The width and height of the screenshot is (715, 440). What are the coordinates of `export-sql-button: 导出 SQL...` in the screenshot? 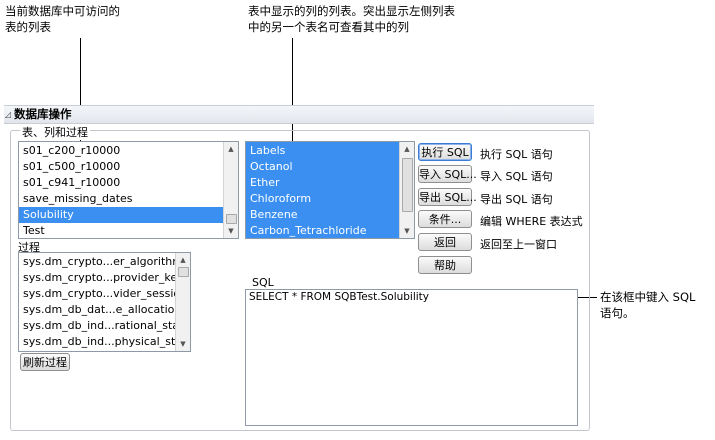 It's located at (447, 197).